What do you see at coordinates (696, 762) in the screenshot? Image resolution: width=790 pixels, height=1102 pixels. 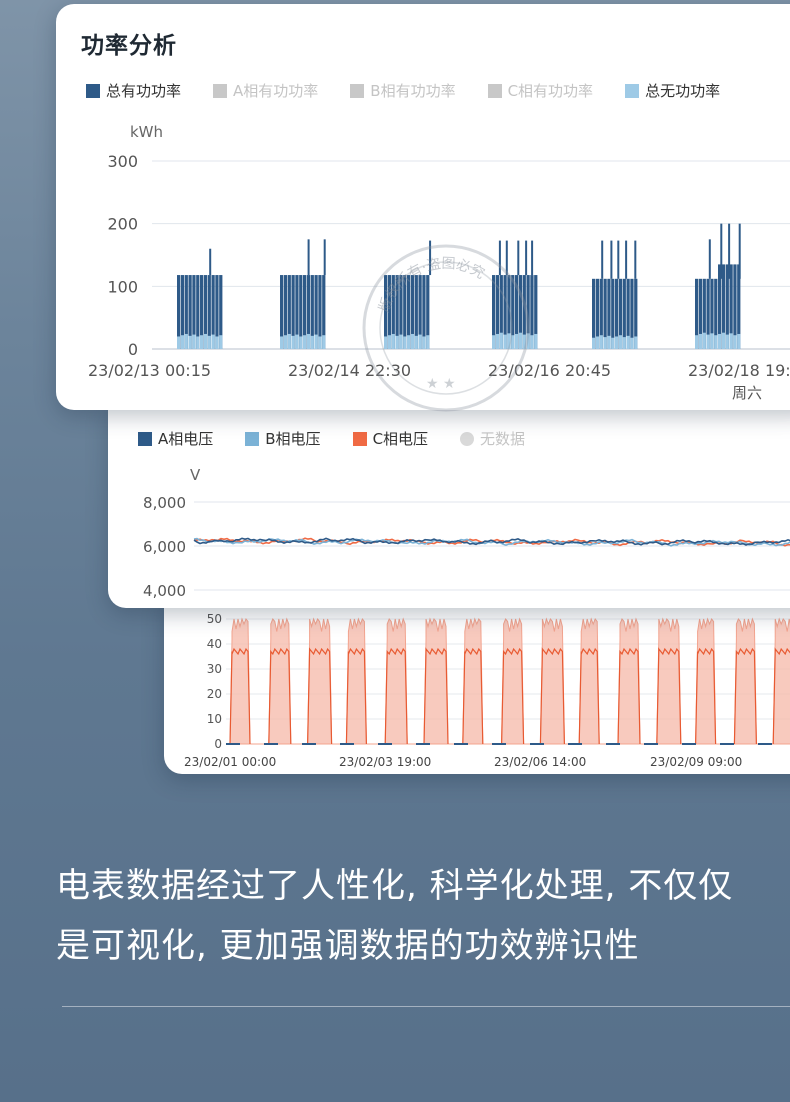 I see `x-tick-label: 23/02/09 09:00` at bounding box center [696, 762].